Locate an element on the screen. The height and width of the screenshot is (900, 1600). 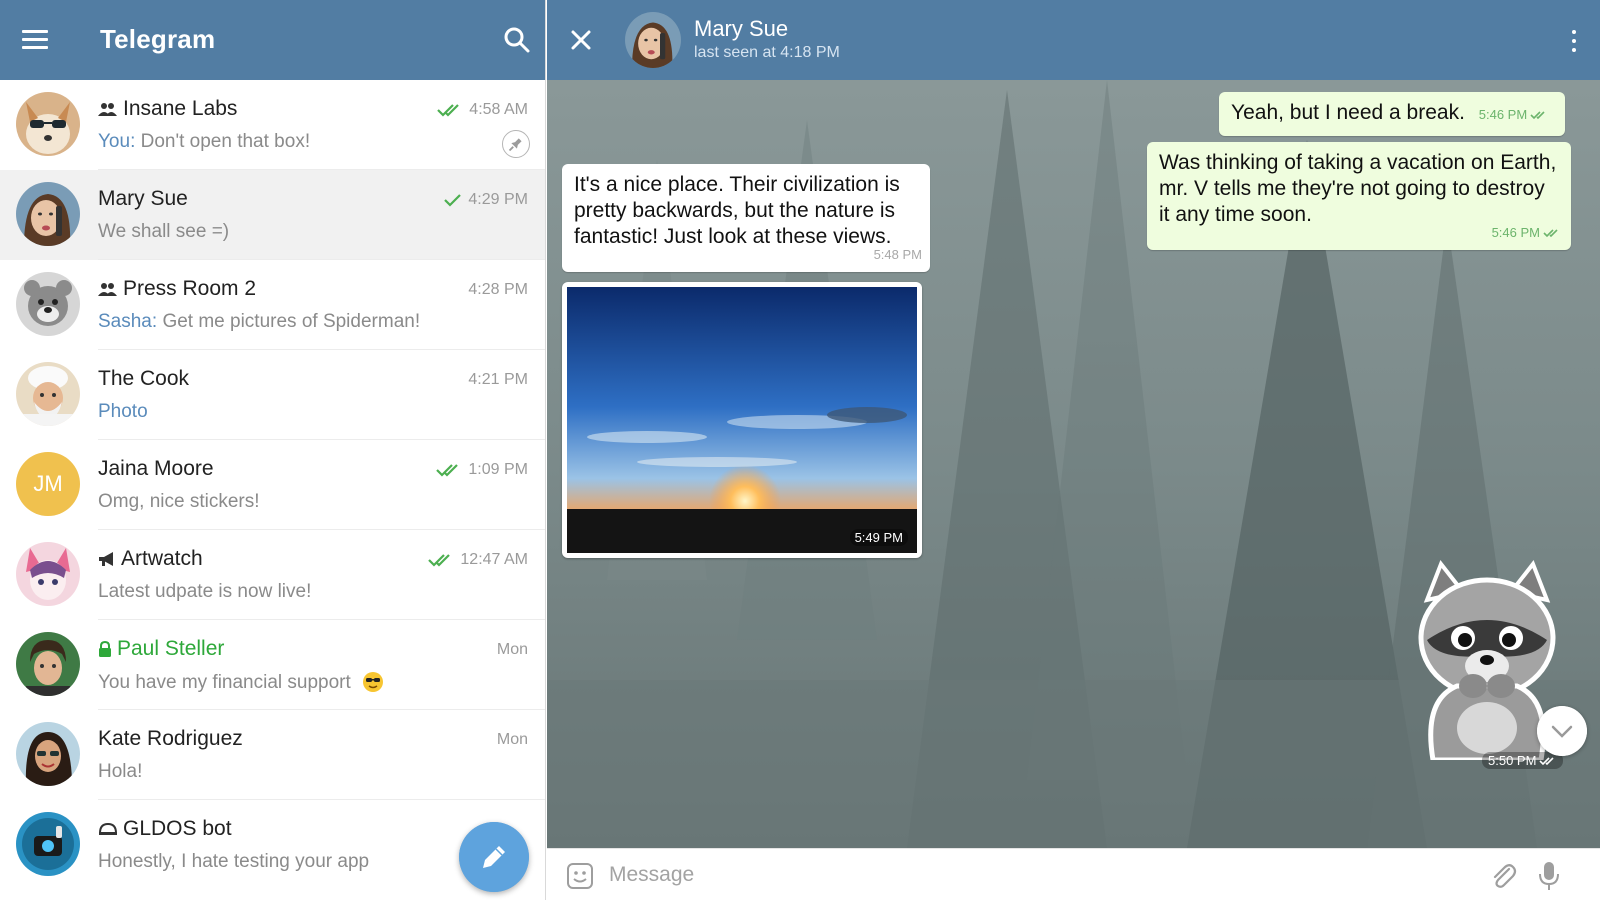
pin-icon is located at coordinates (516, 144).